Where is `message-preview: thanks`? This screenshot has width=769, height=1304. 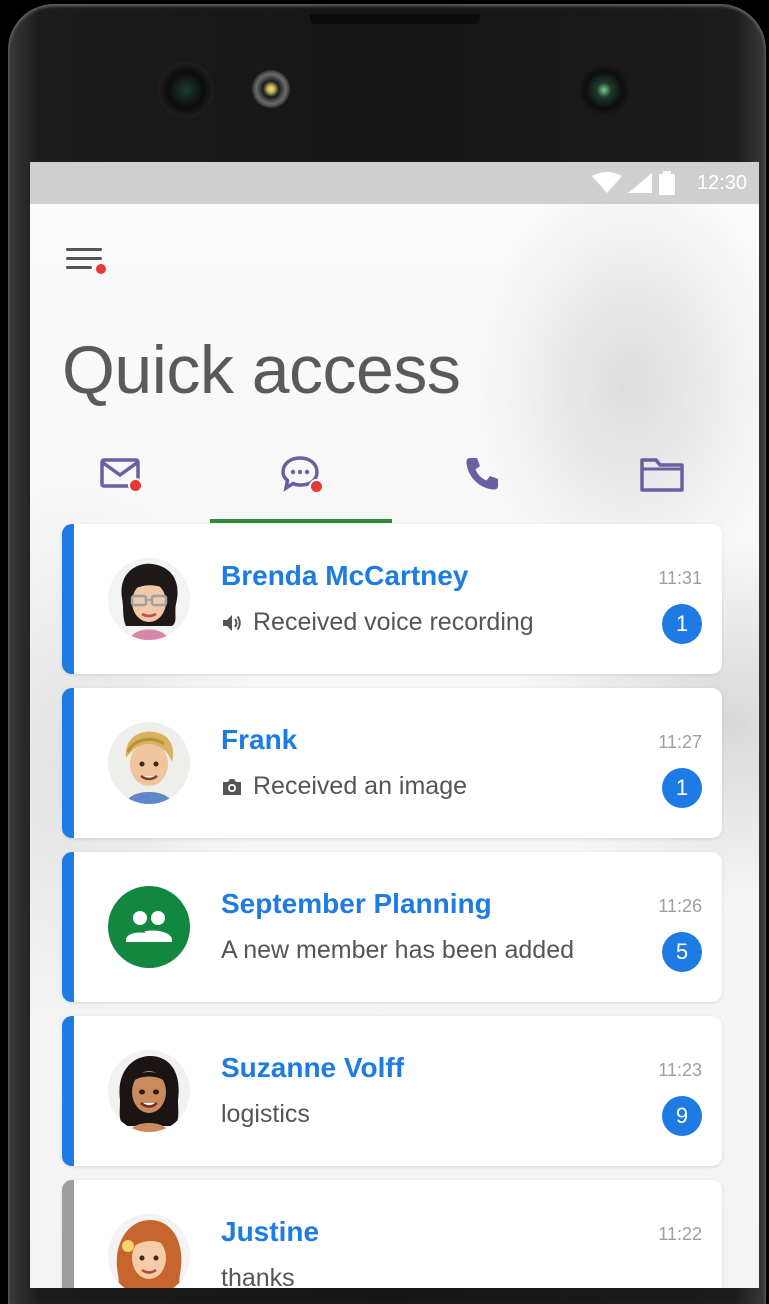
message-preview: thanks is located at coordinates (258, 1276).